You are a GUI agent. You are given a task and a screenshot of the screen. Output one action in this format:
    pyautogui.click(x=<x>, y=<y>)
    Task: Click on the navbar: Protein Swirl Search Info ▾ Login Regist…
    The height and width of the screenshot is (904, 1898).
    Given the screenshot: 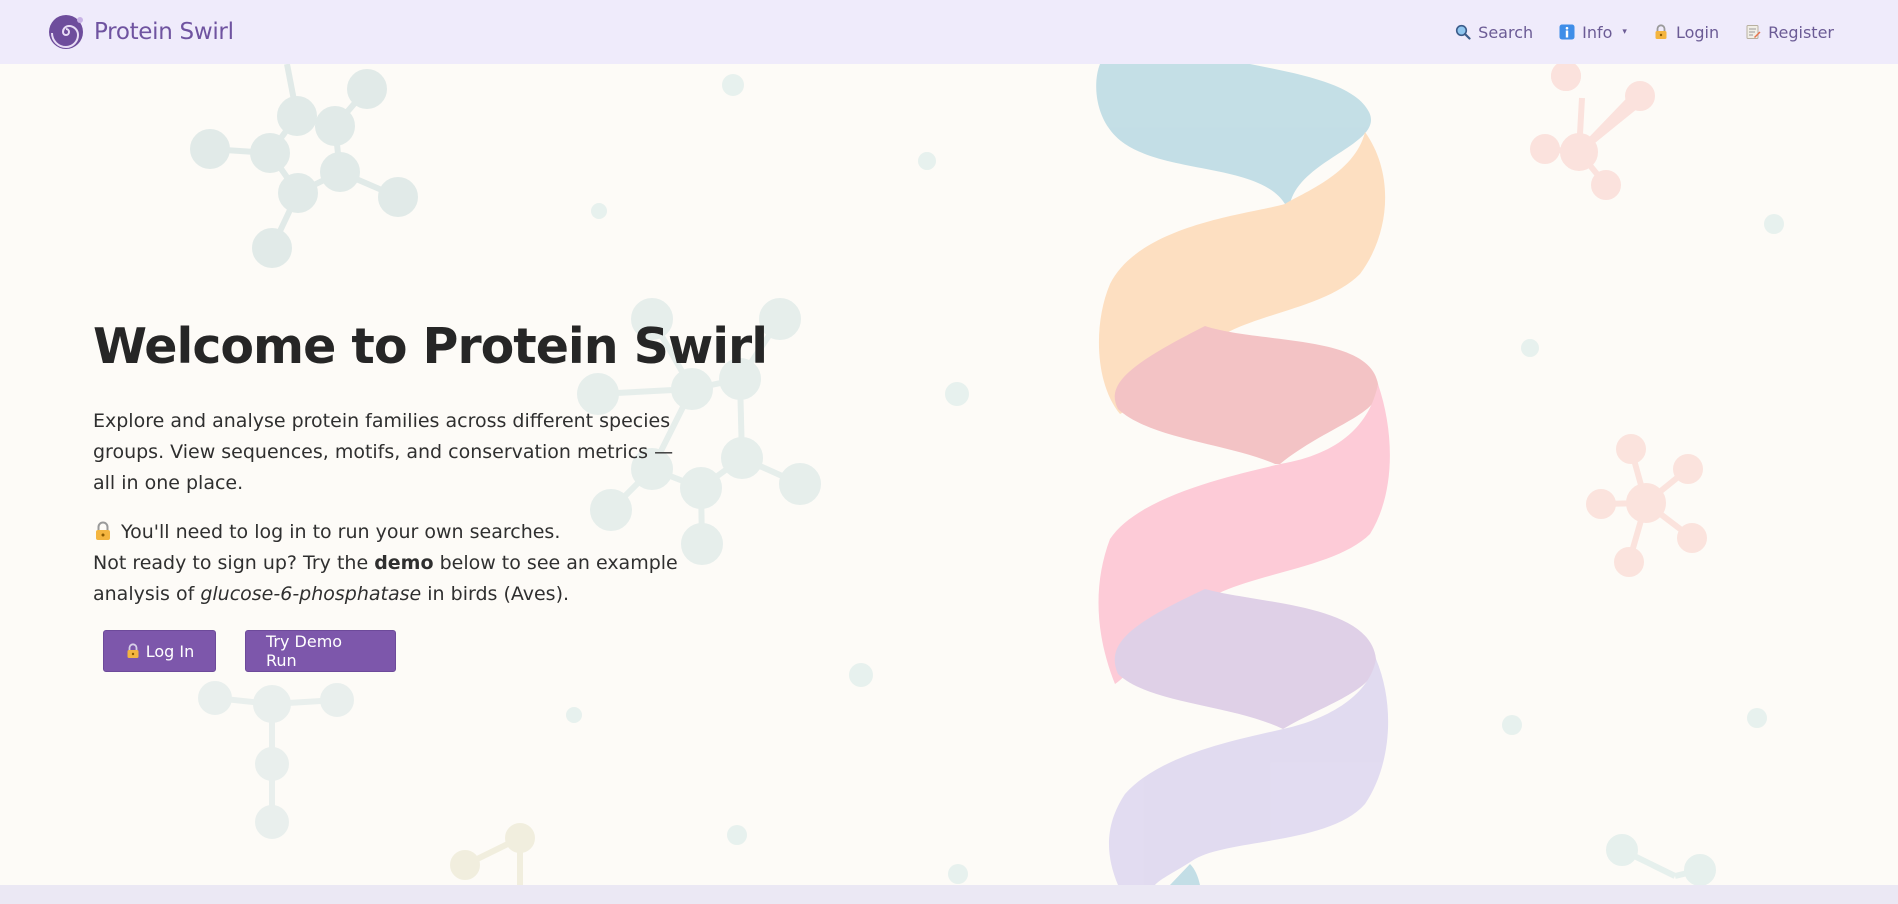 What is the action you would take?
    pyautogui.click(x=949, y=32)
    